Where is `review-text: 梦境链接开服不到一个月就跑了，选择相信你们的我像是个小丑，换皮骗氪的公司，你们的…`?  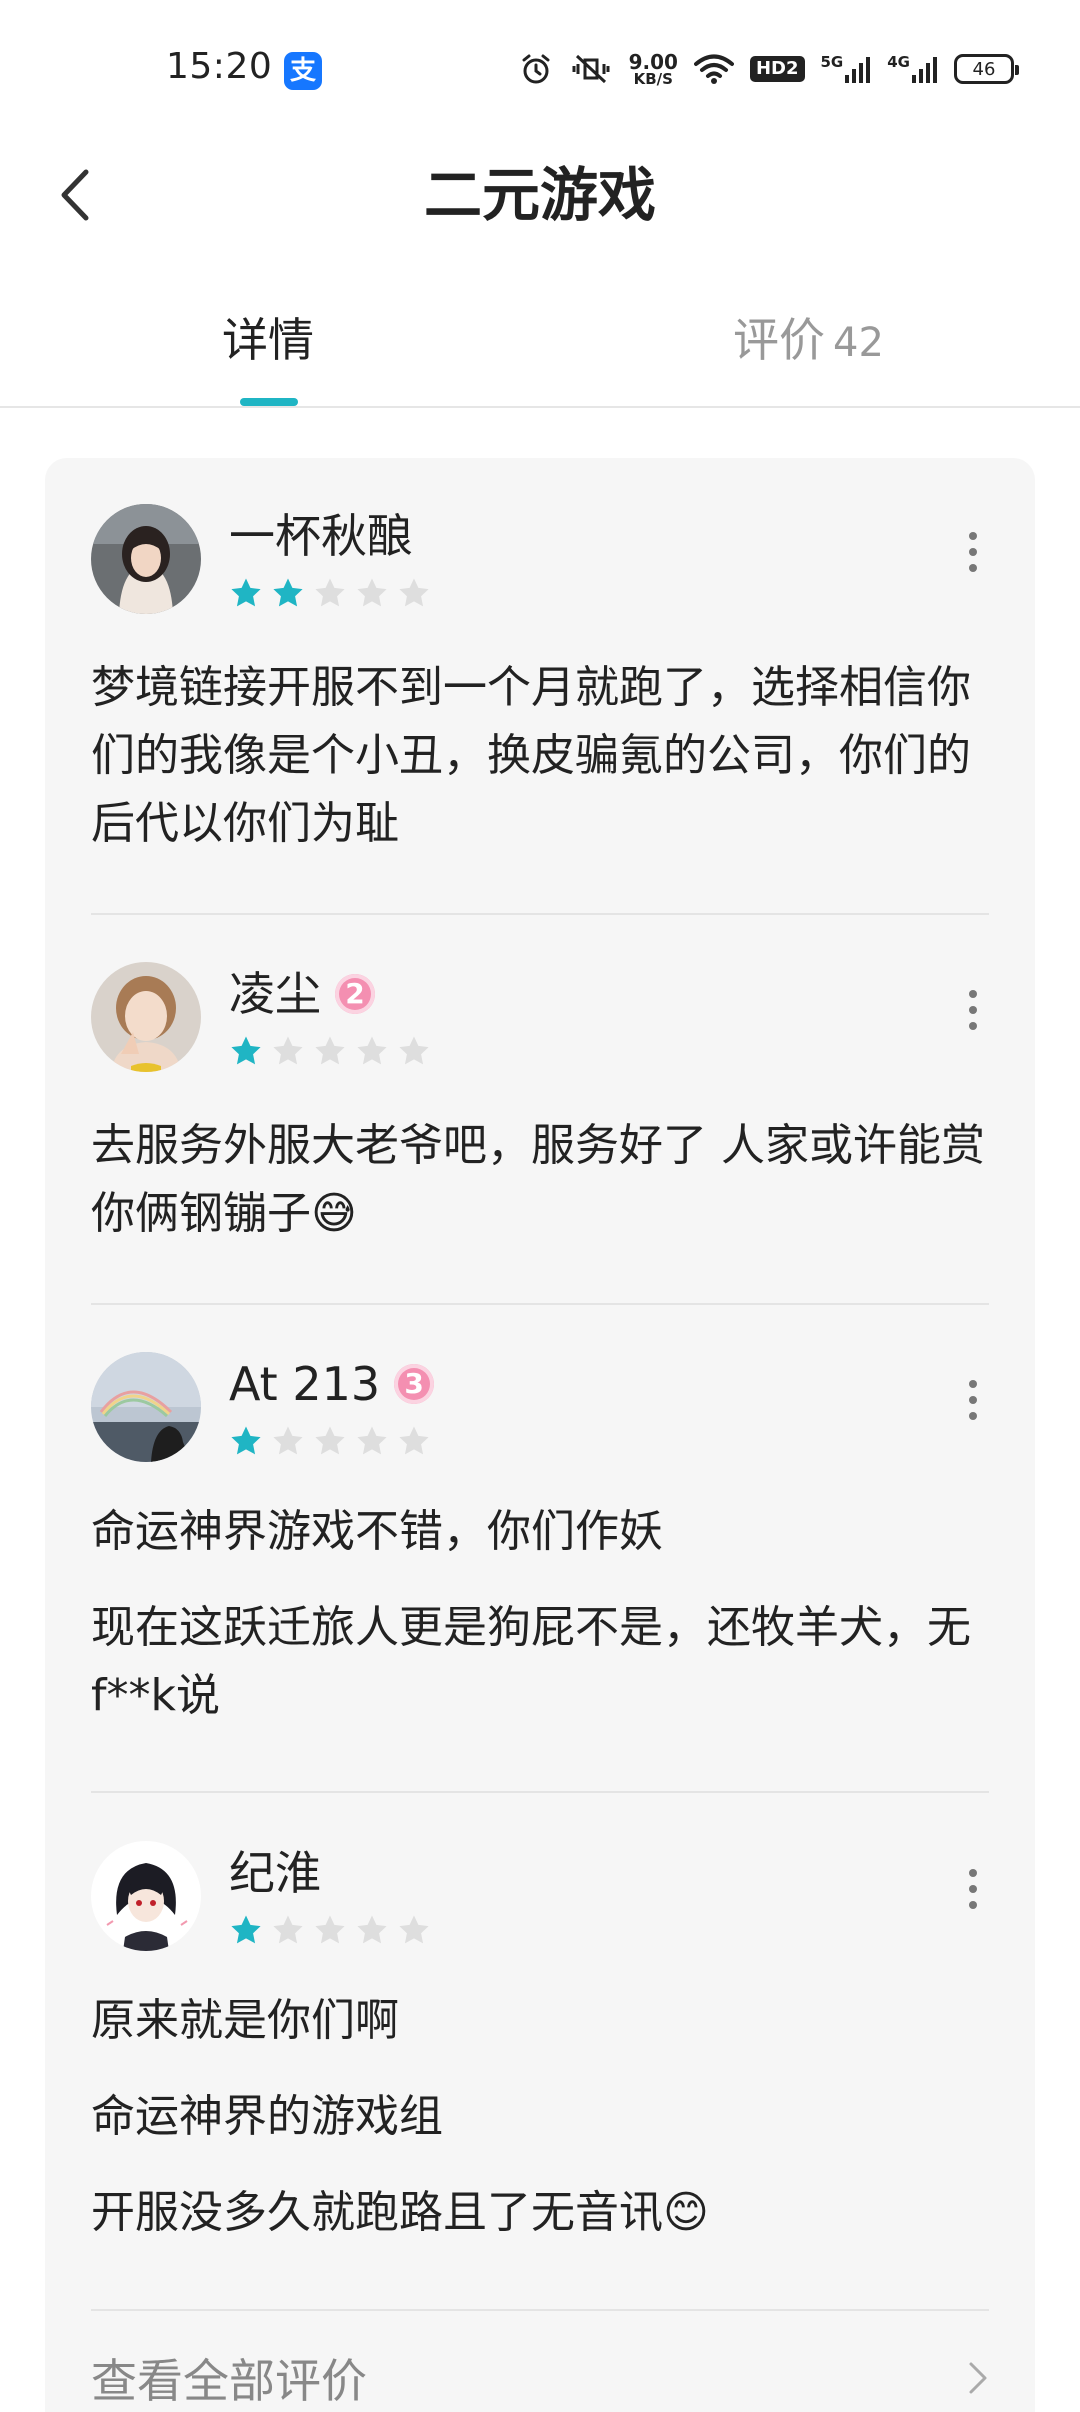 review-text: 梦境链接开服不到一个月就跑了，选择相信你们的我像是个小丑，换皮骗氪的公司，你们的… is located at coordinates (541, 756).